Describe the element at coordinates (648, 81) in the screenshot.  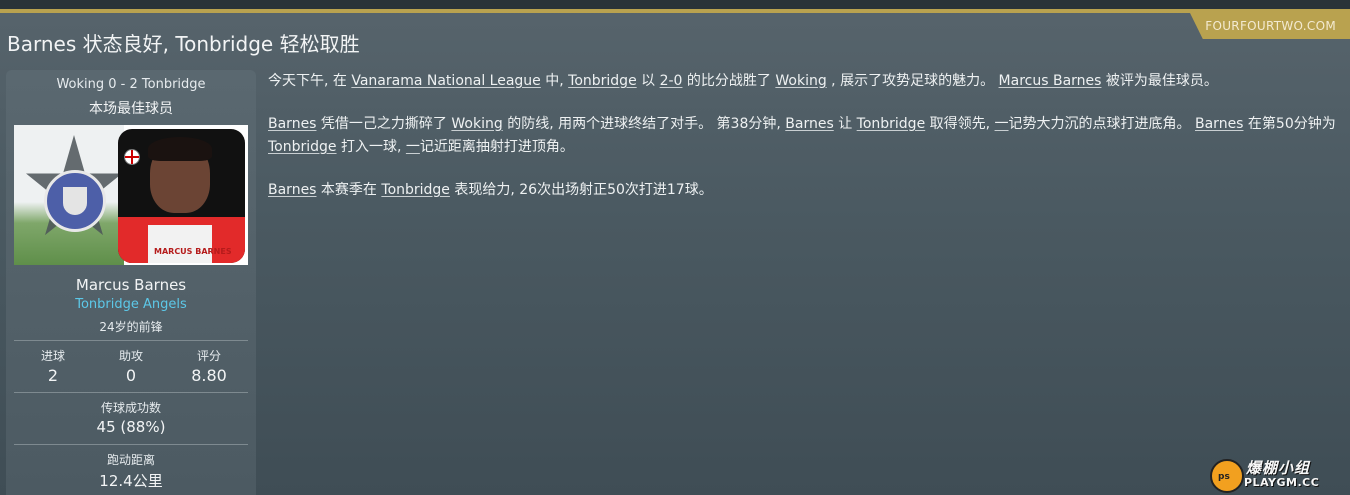
I see `text: 以` at that location.